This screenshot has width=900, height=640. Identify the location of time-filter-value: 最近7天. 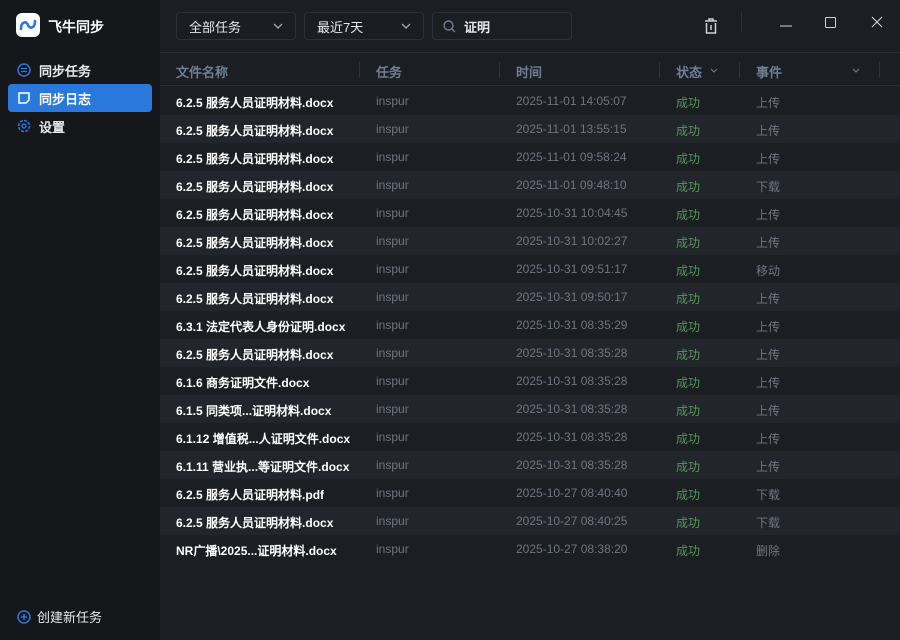
(340, 27).